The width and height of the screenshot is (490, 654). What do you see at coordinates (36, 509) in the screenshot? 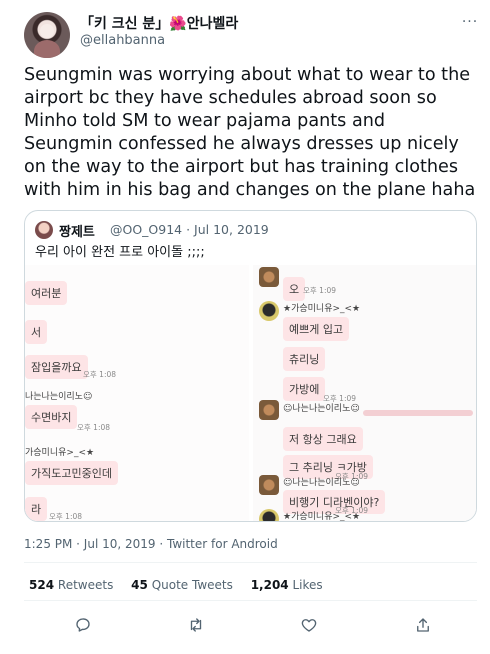
I see `chat-bubble: 라` at bounding box center [36, 509].